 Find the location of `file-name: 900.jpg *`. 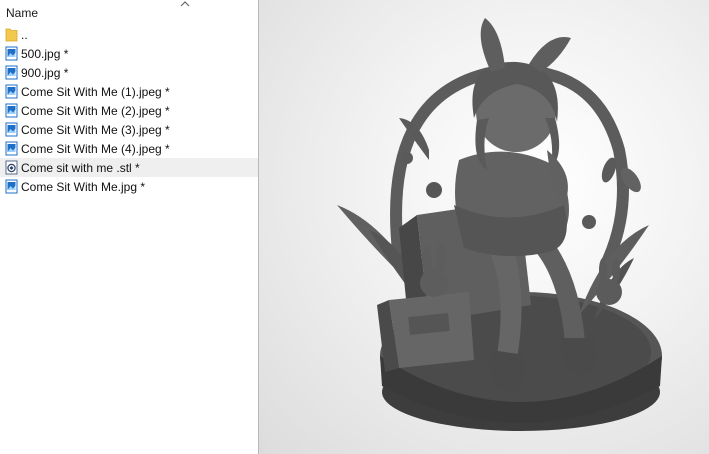

file-name: 900.jpg * is located at coordinates (45, 73).